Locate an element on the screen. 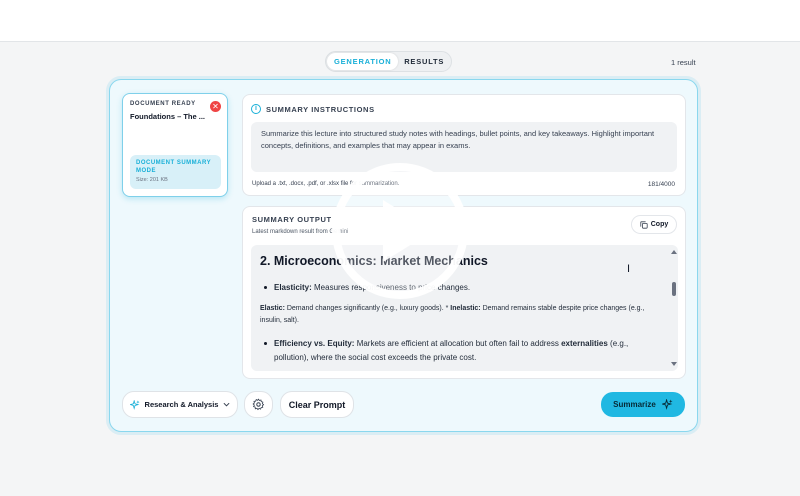 The image size is (800, 496). bullet-term: Efficiency vs. Equity: is located at coordinates (314, 343).